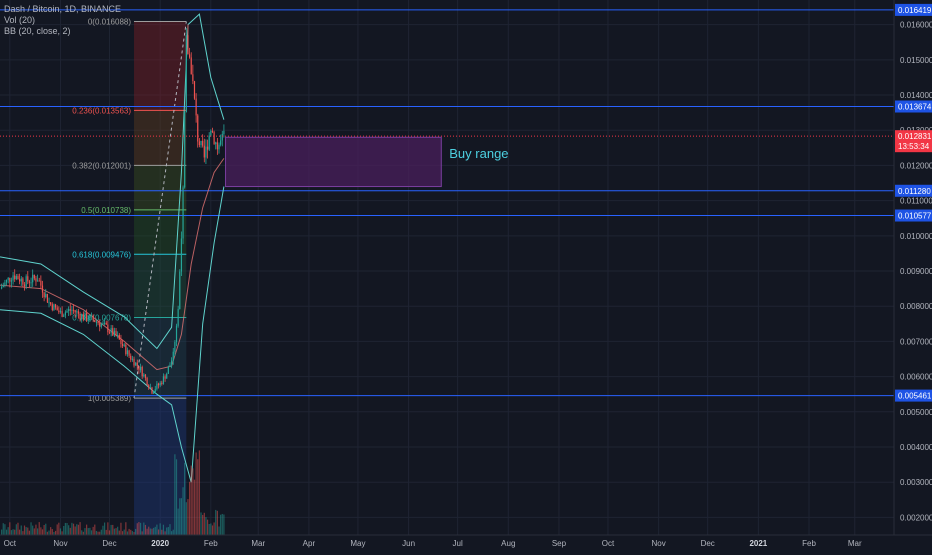 Image resolution: width=932 pixels, height=555 pixels. Describe the element at coordinates (309, 543) in the screenshot. I see `time-axis-tick-label: Apr` at that location.